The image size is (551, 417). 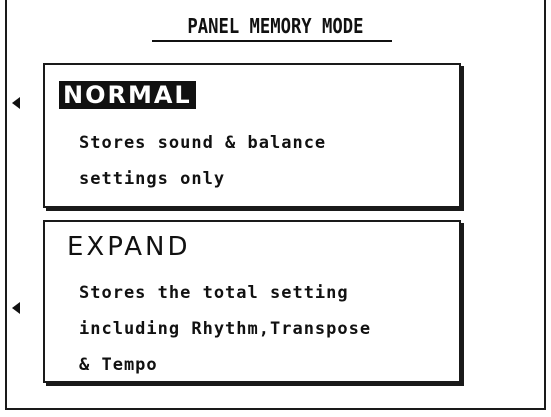 What do you see at coordinates (127, 95) in the screenshot?
I see `option-normal-label: NORMAL` at bounding box center [127, 95].